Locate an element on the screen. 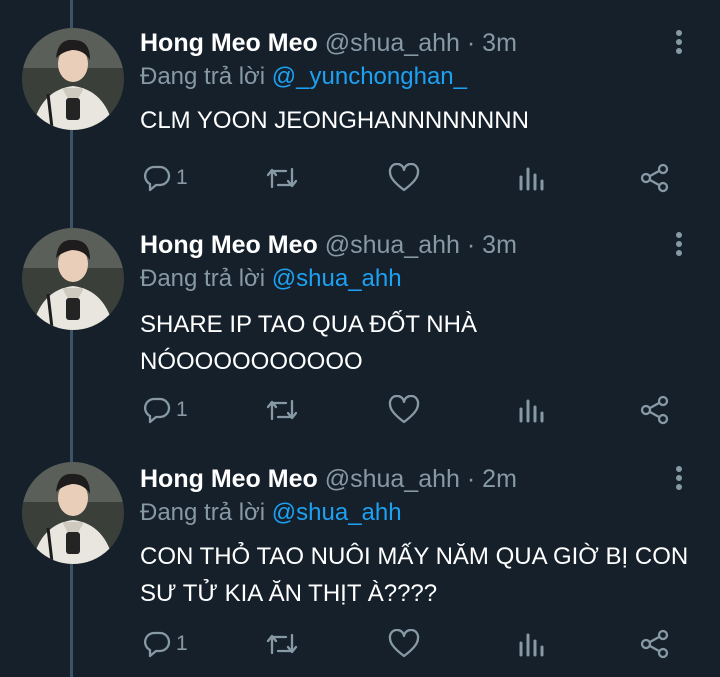 Image resolution: width=720 pixels, height=677 pixels. tweet-text: CLM YOON JEONGHANNNNNNNN is located at coordinates (334, 120).